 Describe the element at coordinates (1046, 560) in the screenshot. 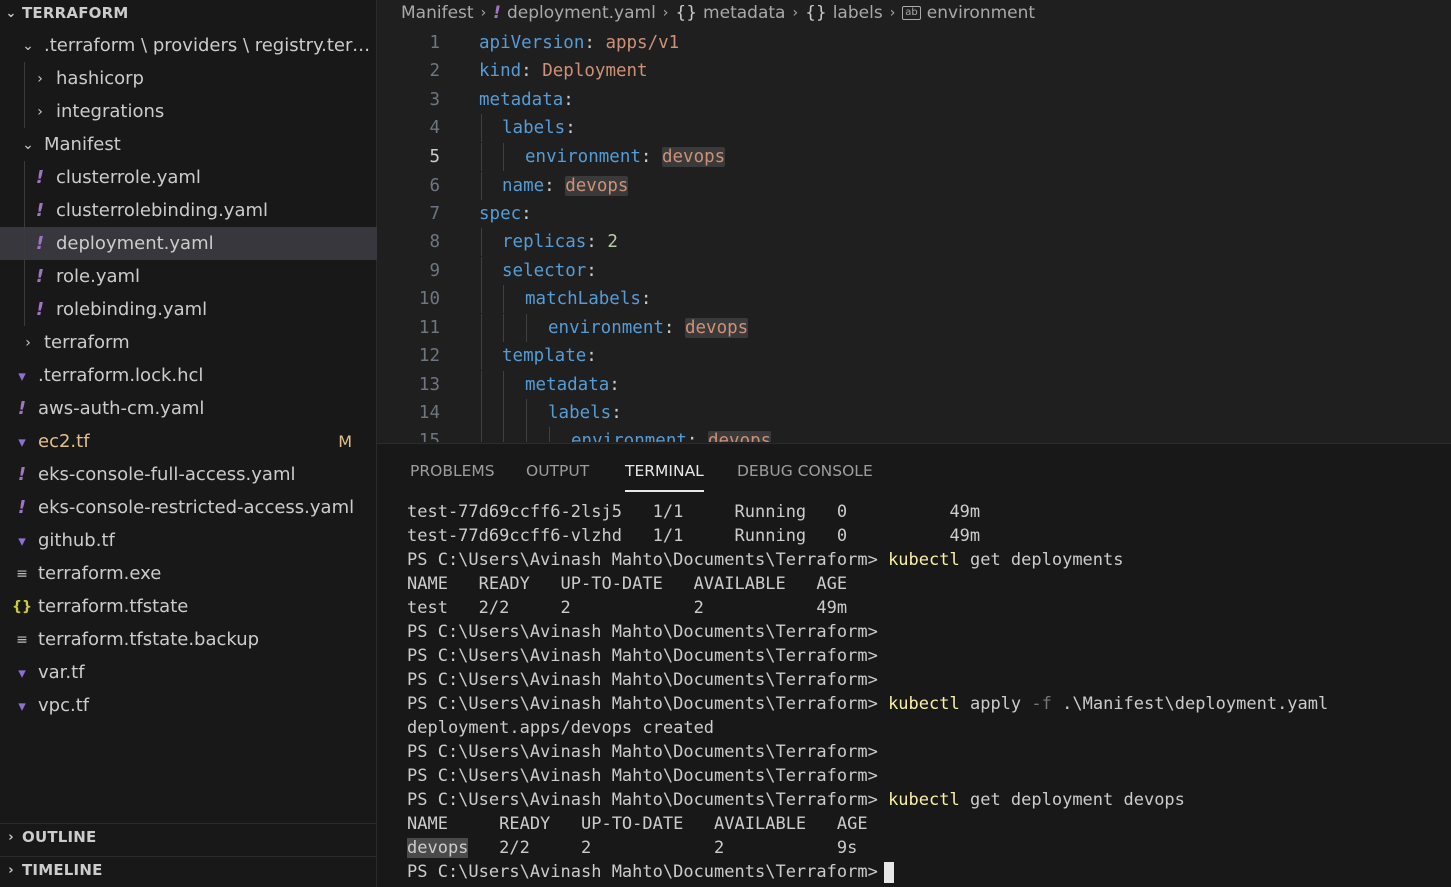

I see `terminal-args: get deployments` at that location.